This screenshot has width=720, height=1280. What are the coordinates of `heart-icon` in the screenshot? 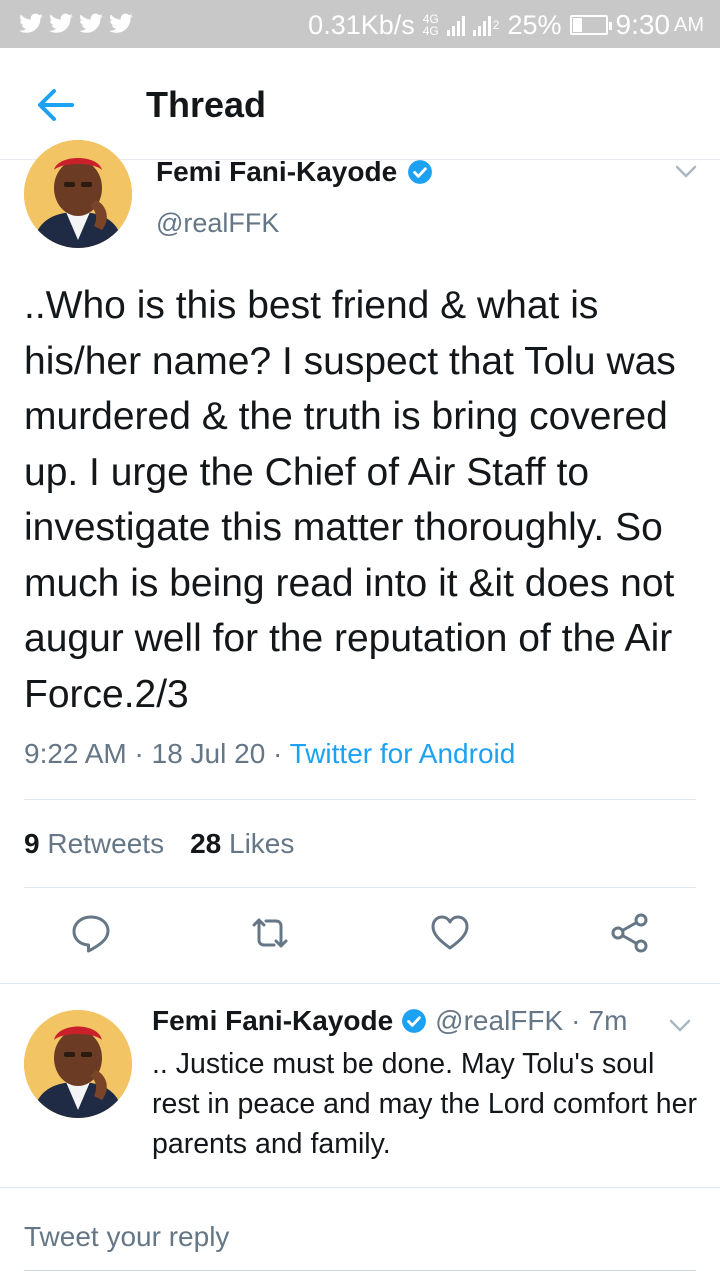 It's located at (450, 932).